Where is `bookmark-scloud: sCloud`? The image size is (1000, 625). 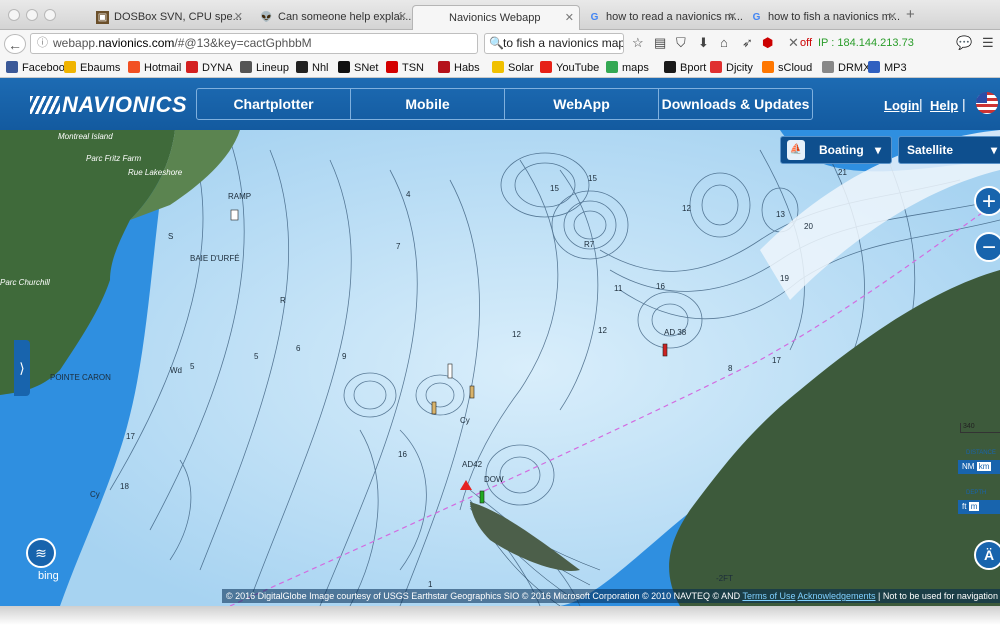
bookmark-scloud: sCloud is located at coordinates (787, 67).